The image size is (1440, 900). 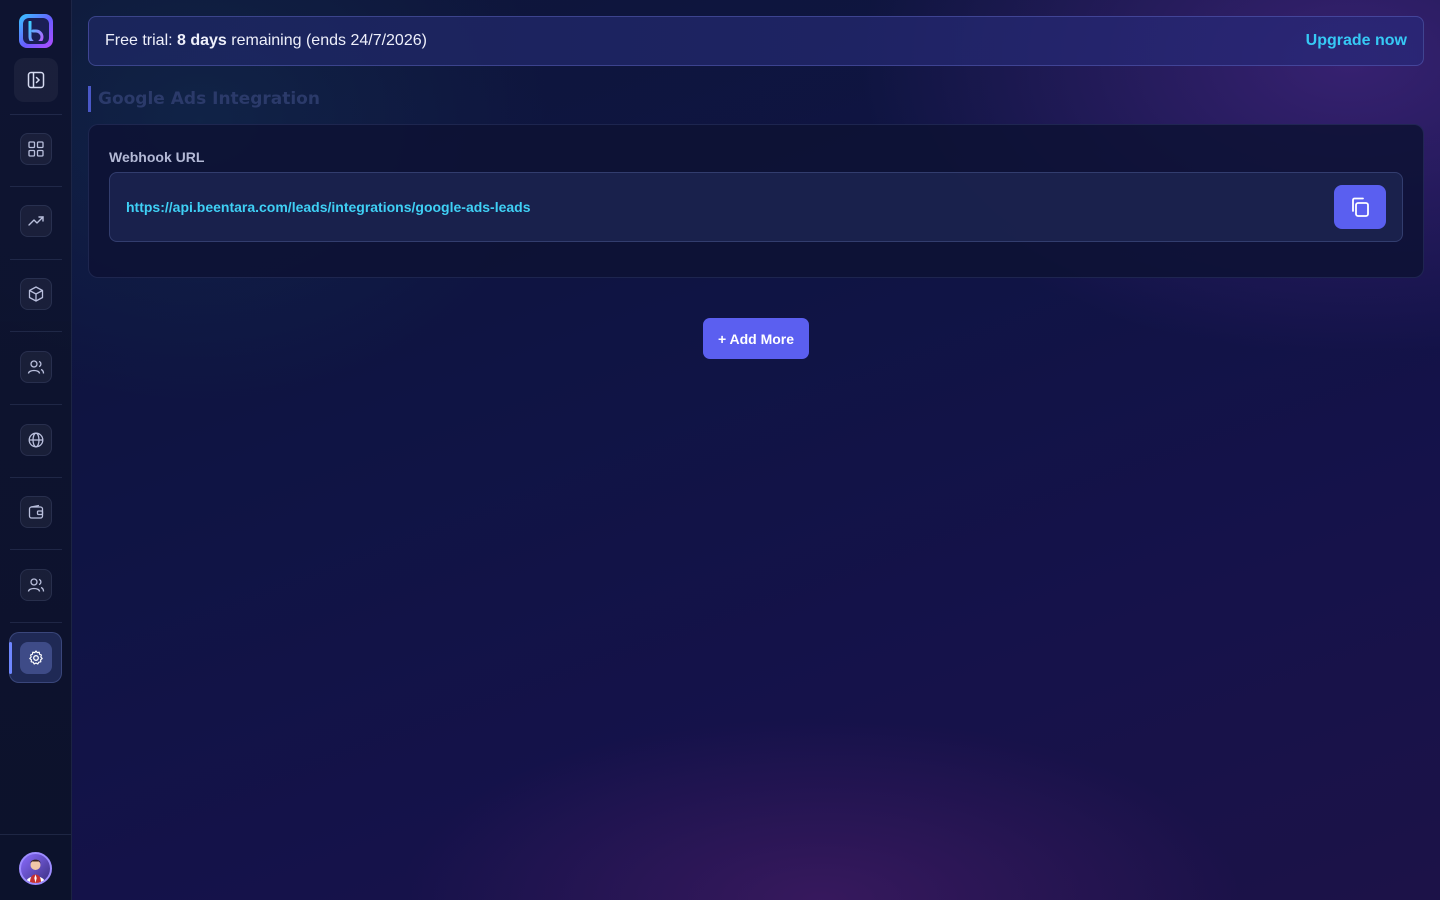 I want to click on page-title: Google Ads Integration, so click(x=204, y=99).